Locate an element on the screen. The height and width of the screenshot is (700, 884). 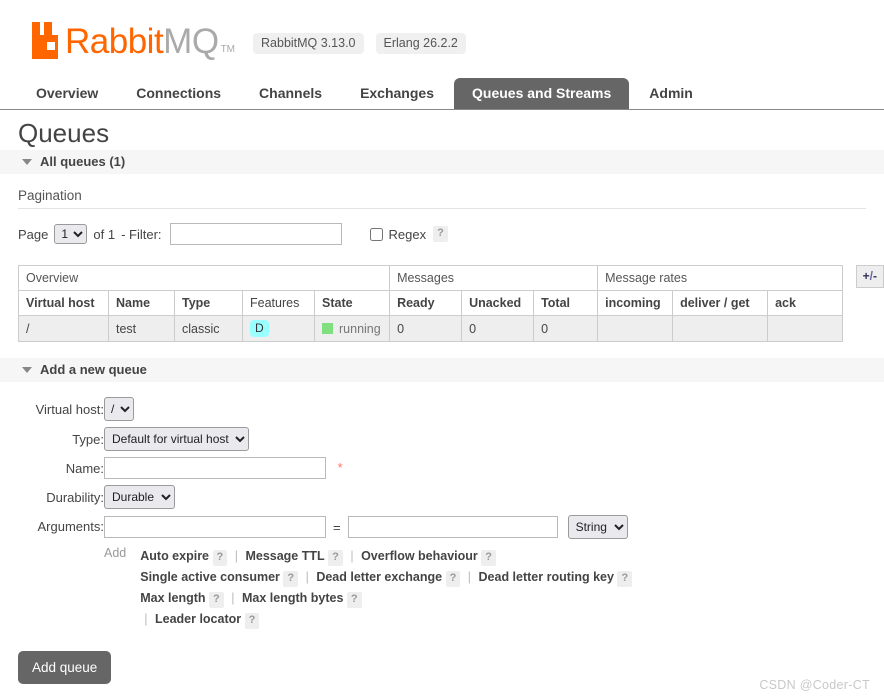
page-total-label: of 1 is located at coordinates (104, 234).